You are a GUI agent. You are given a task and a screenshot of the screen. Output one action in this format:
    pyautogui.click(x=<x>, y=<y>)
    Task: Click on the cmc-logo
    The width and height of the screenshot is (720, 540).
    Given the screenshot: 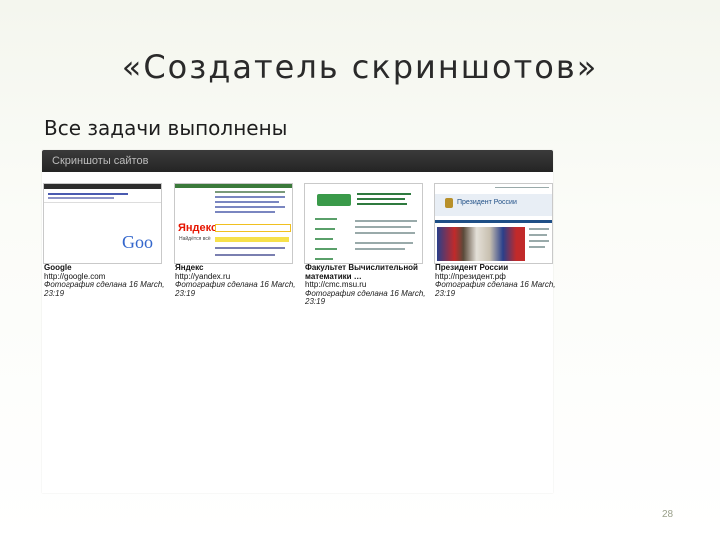 What is the action you would take?
    pyautogui.click(x=334, y=200)
    